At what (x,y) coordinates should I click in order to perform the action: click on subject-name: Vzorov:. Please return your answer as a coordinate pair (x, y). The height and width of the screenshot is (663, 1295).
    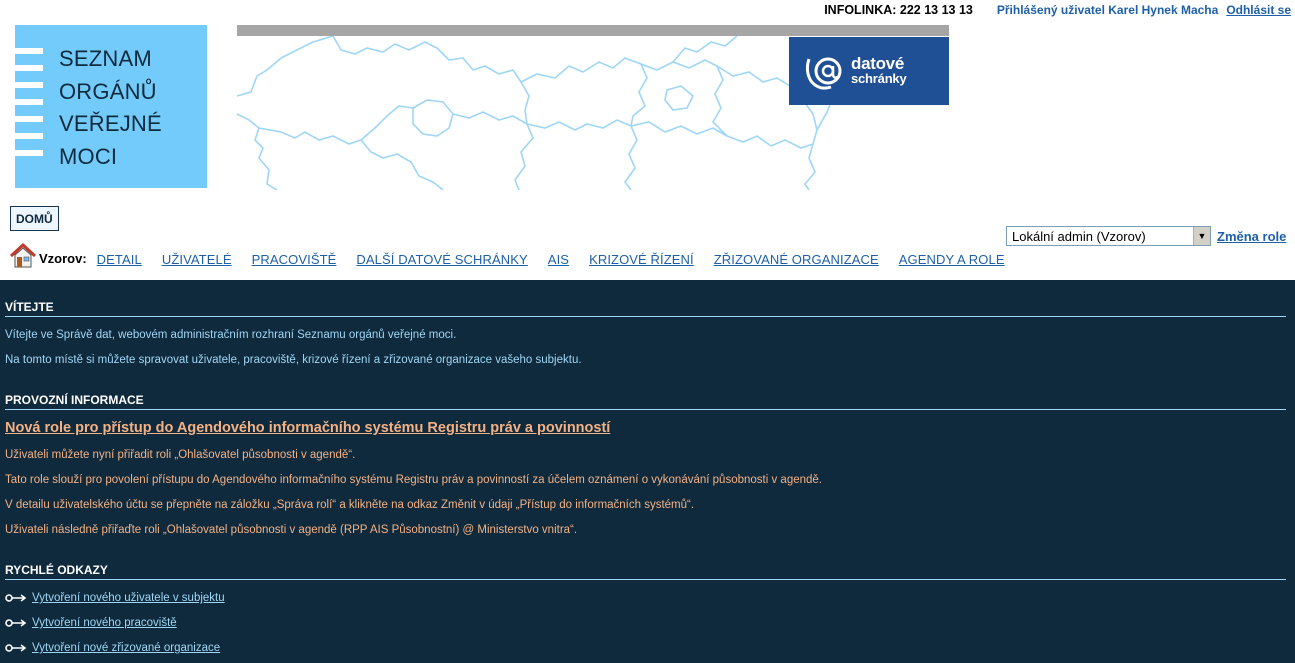
    Looking at the image, I should click on (63, 258).